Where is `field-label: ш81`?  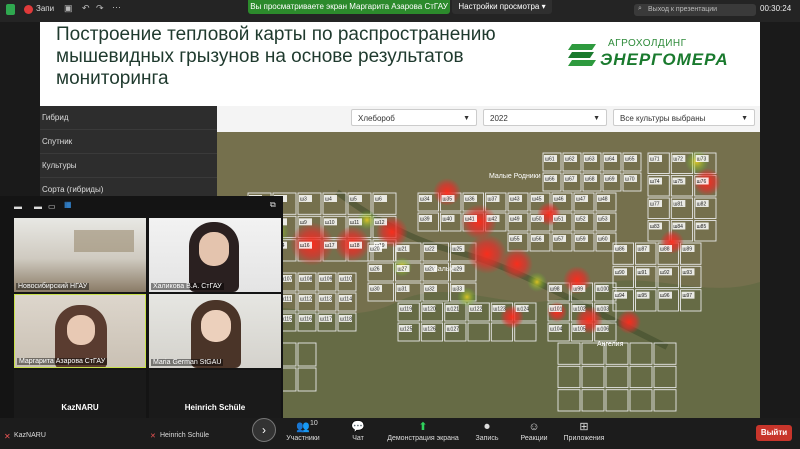
field-label: ш81 is located at coordinates (679, 204).